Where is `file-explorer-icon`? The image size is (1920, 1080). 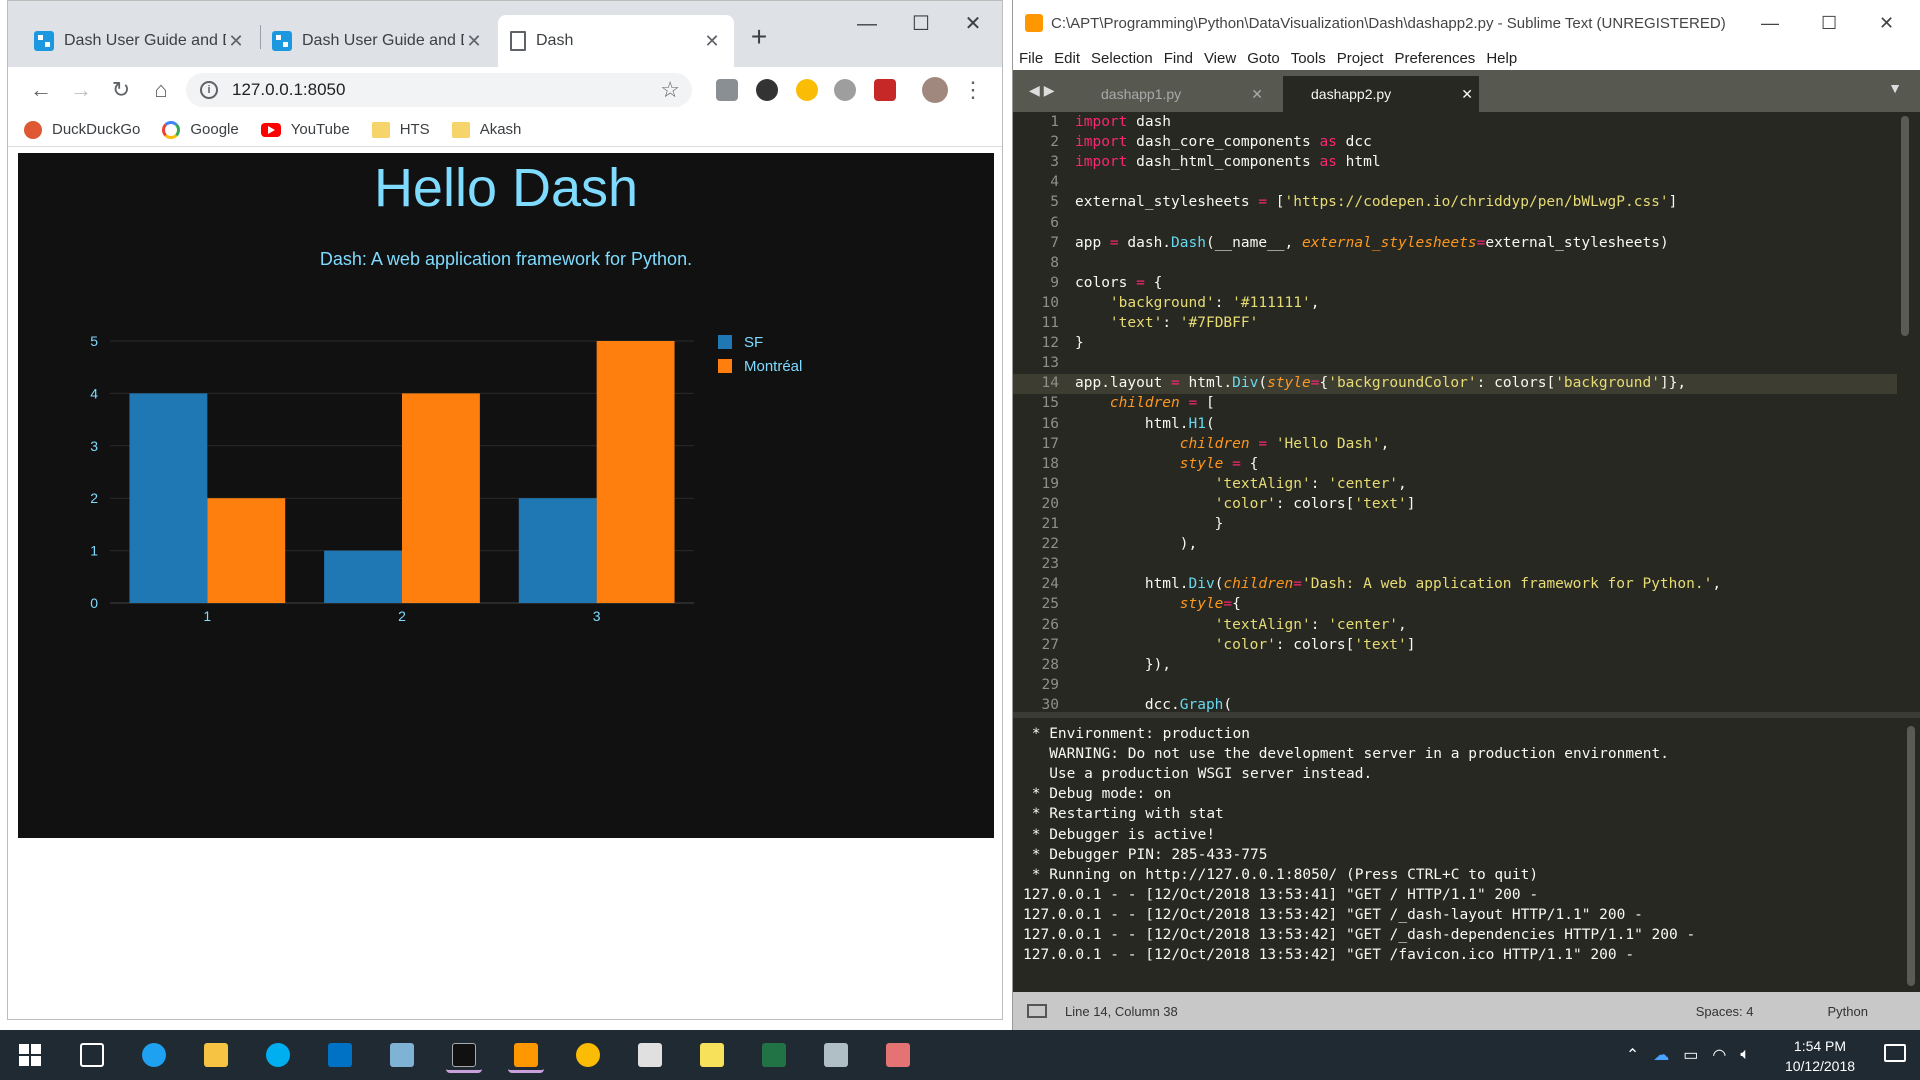
file-explorer-icon is located at coordinates (216, 1055).